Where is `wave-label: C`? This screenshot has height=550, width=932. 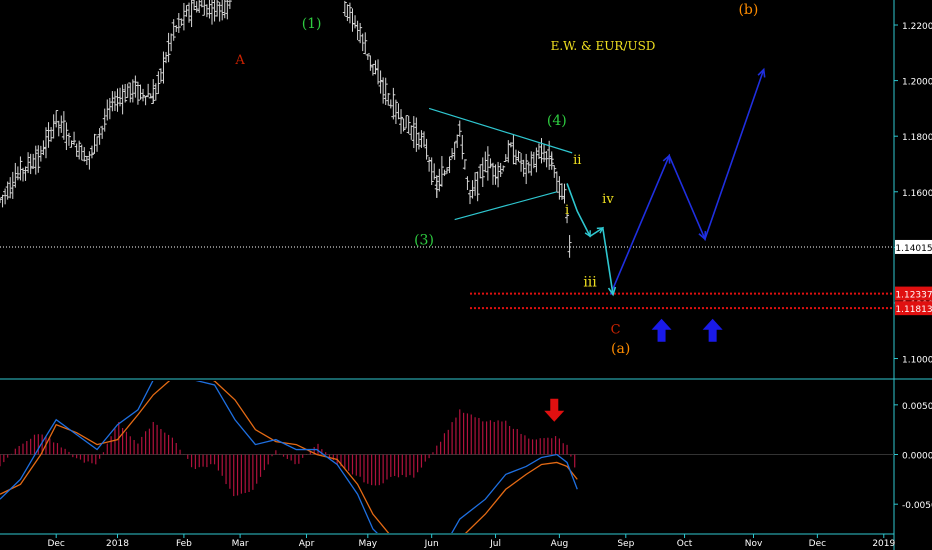 wave-label: C is located at coordinates (616, 330).